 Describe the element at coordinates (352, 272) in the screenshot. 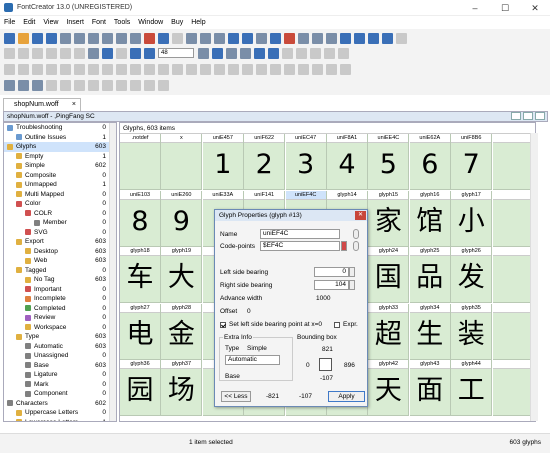

I see `lsb-spinner` at that location.